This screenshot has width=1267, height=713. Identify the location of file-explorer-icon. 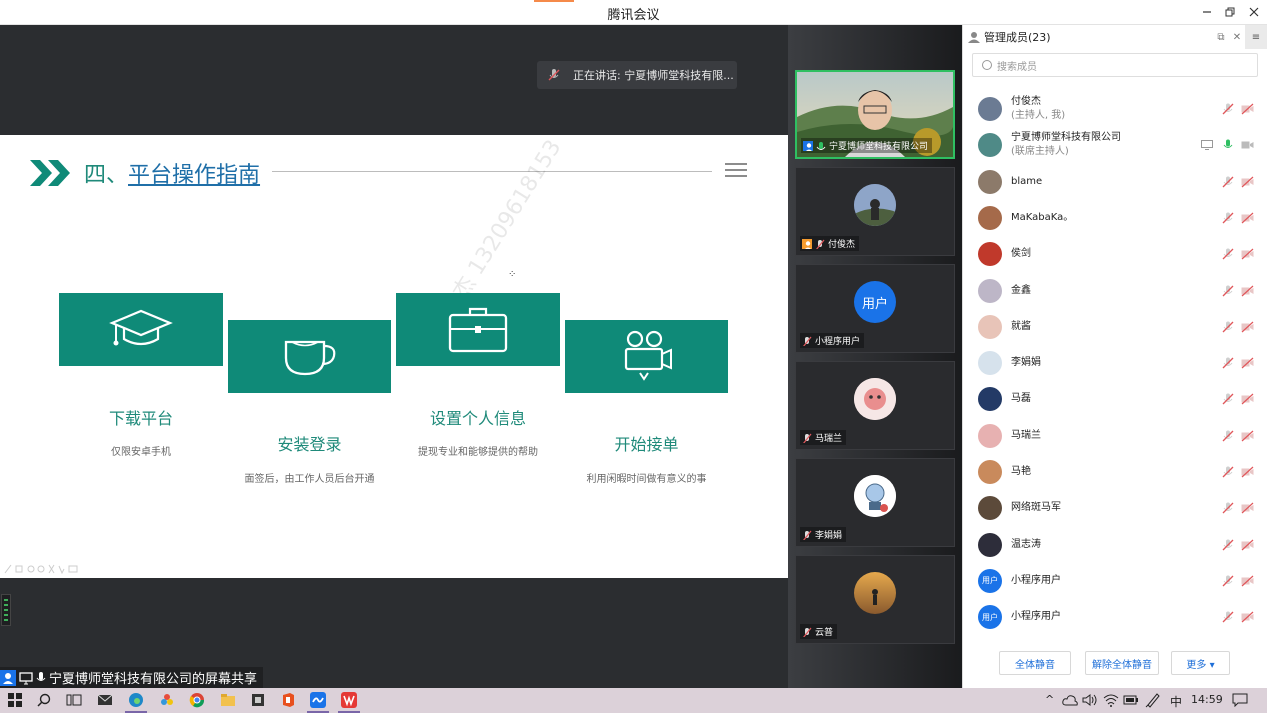
(228, 700).